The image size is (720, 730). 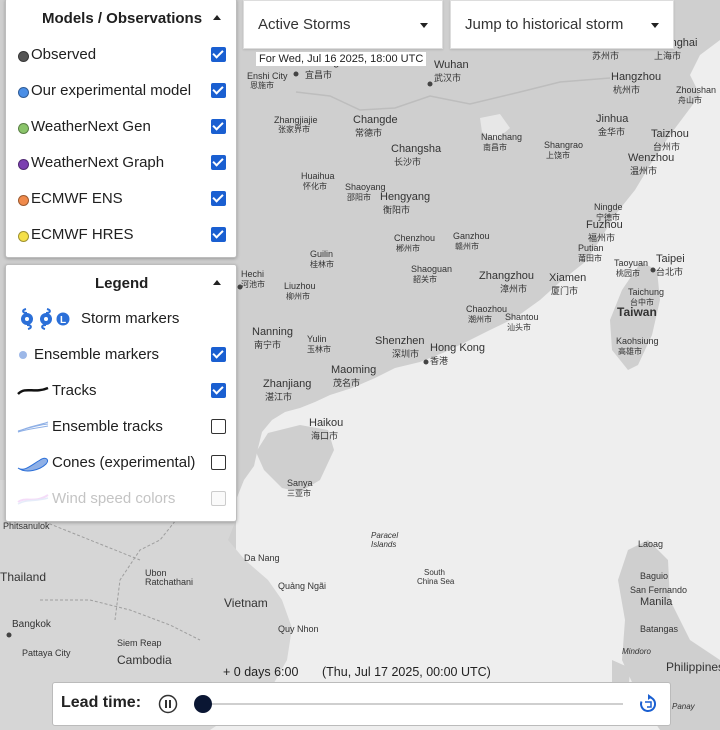 What do you see at coordinates (637, 312) in the screenshot?
I see `map-place-label: Taiwan` at bounding box center [637, 312].